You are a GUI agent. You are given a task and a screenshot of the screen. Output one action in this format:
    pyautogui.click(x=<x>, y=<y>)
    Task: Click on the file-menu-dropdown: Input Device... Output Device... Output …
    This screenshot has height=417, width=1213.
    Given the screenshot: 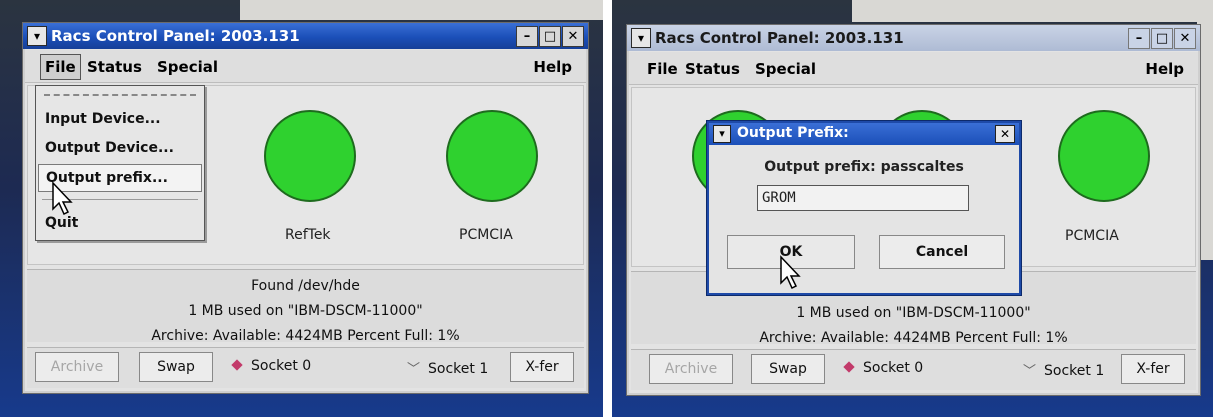 What is the action you would take?
    pyautogui.click(x=120, y=163)
    